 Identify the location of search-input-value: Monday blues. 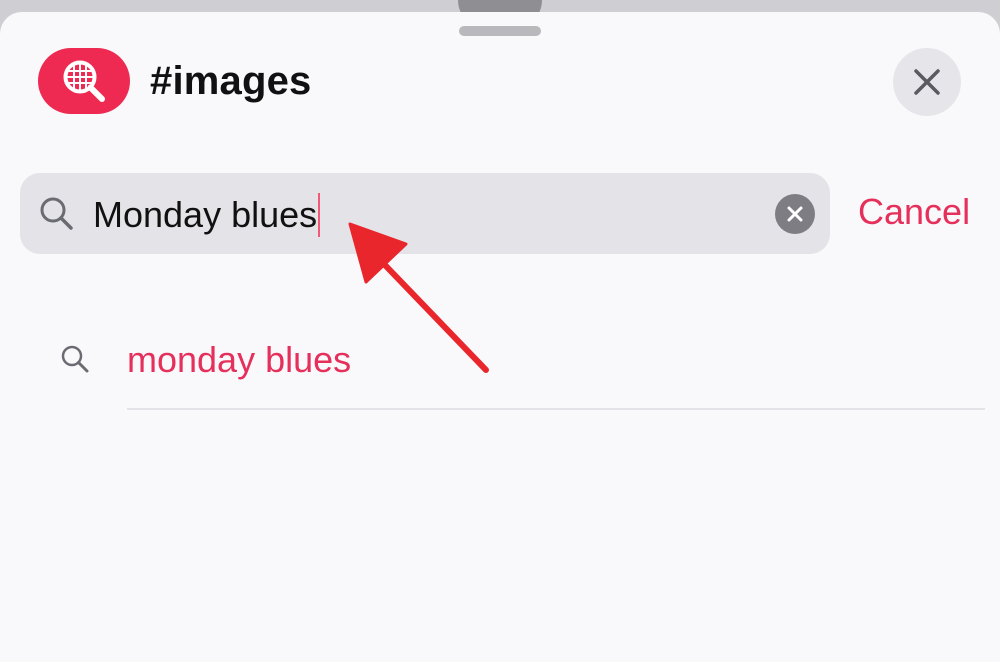
(205, 214).